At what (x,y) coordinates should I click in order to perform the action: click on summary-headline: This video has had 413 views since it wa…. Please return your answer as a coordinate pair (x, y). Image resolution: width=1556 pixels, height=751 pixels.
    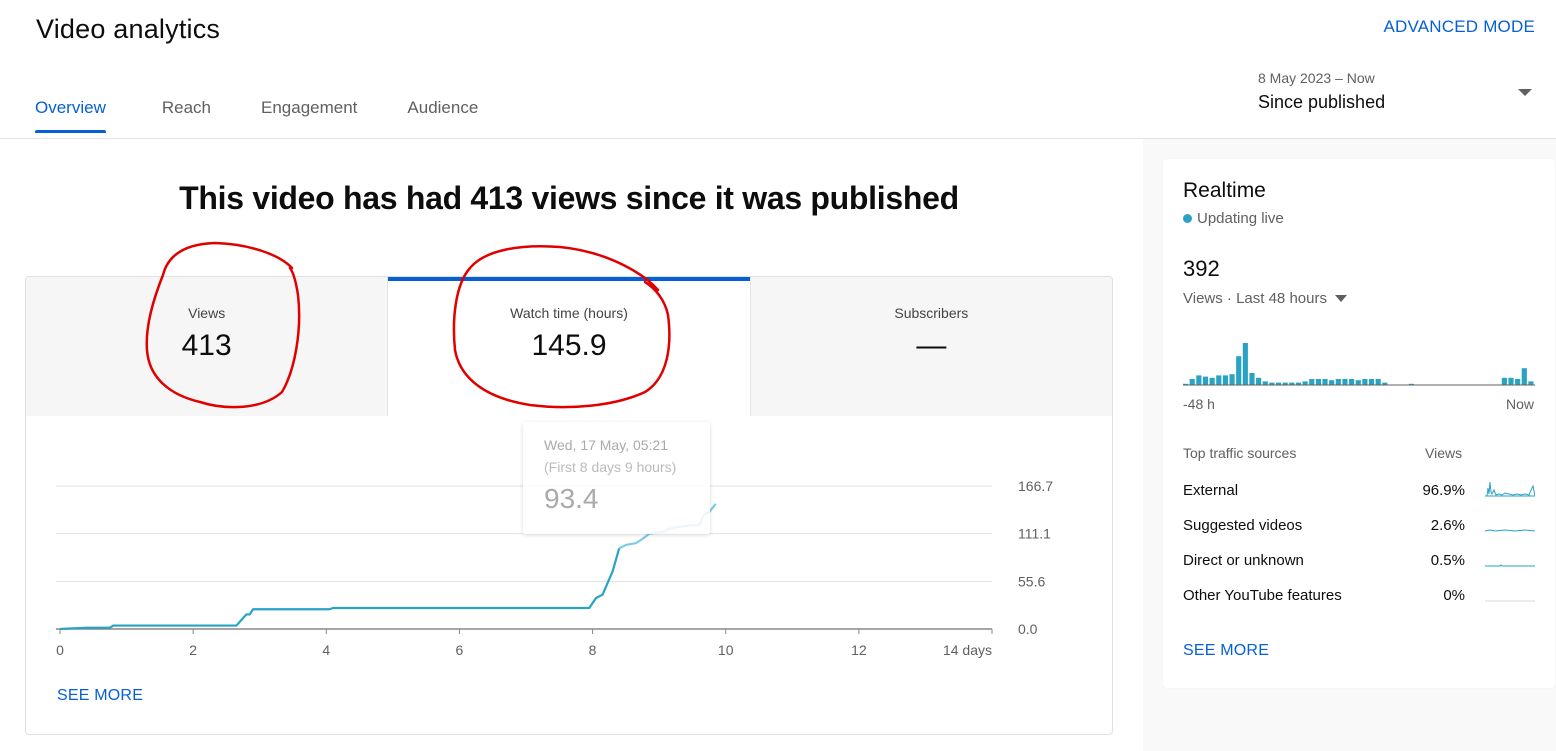
    Looking at the image, I should click on (569, 198).